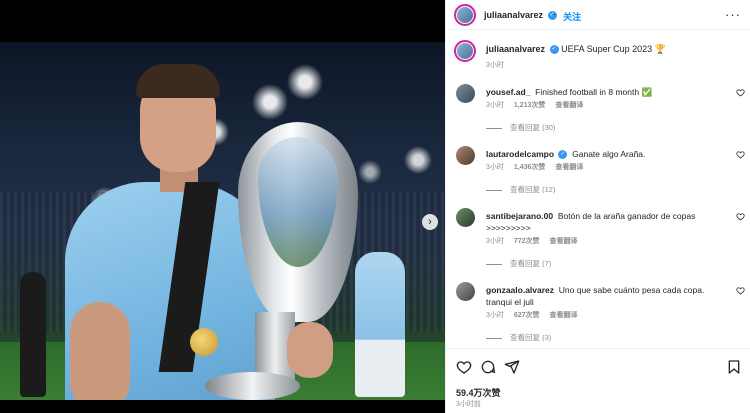 The image size is (750, 413). I want to click on comment-text: lautarodelcampo ✓ Ganate algo Araña., so click(606, 154).